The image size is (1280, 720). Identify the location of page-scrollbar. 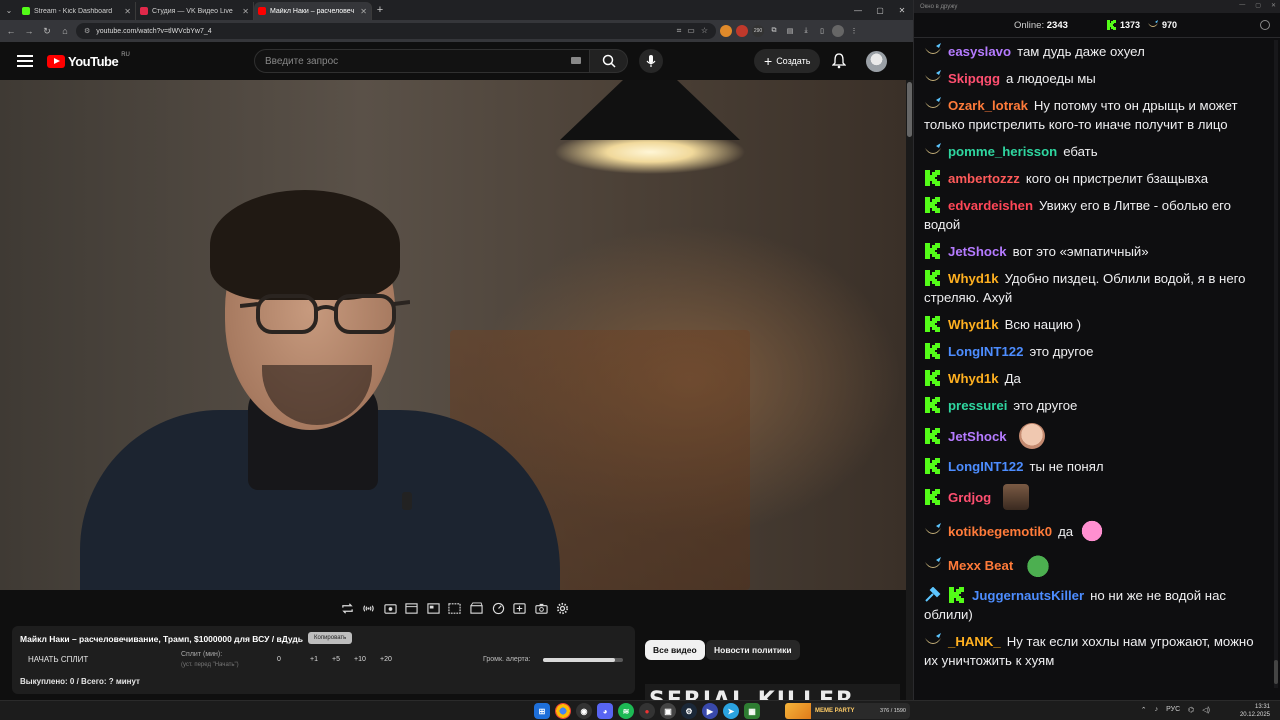
(909, 390).